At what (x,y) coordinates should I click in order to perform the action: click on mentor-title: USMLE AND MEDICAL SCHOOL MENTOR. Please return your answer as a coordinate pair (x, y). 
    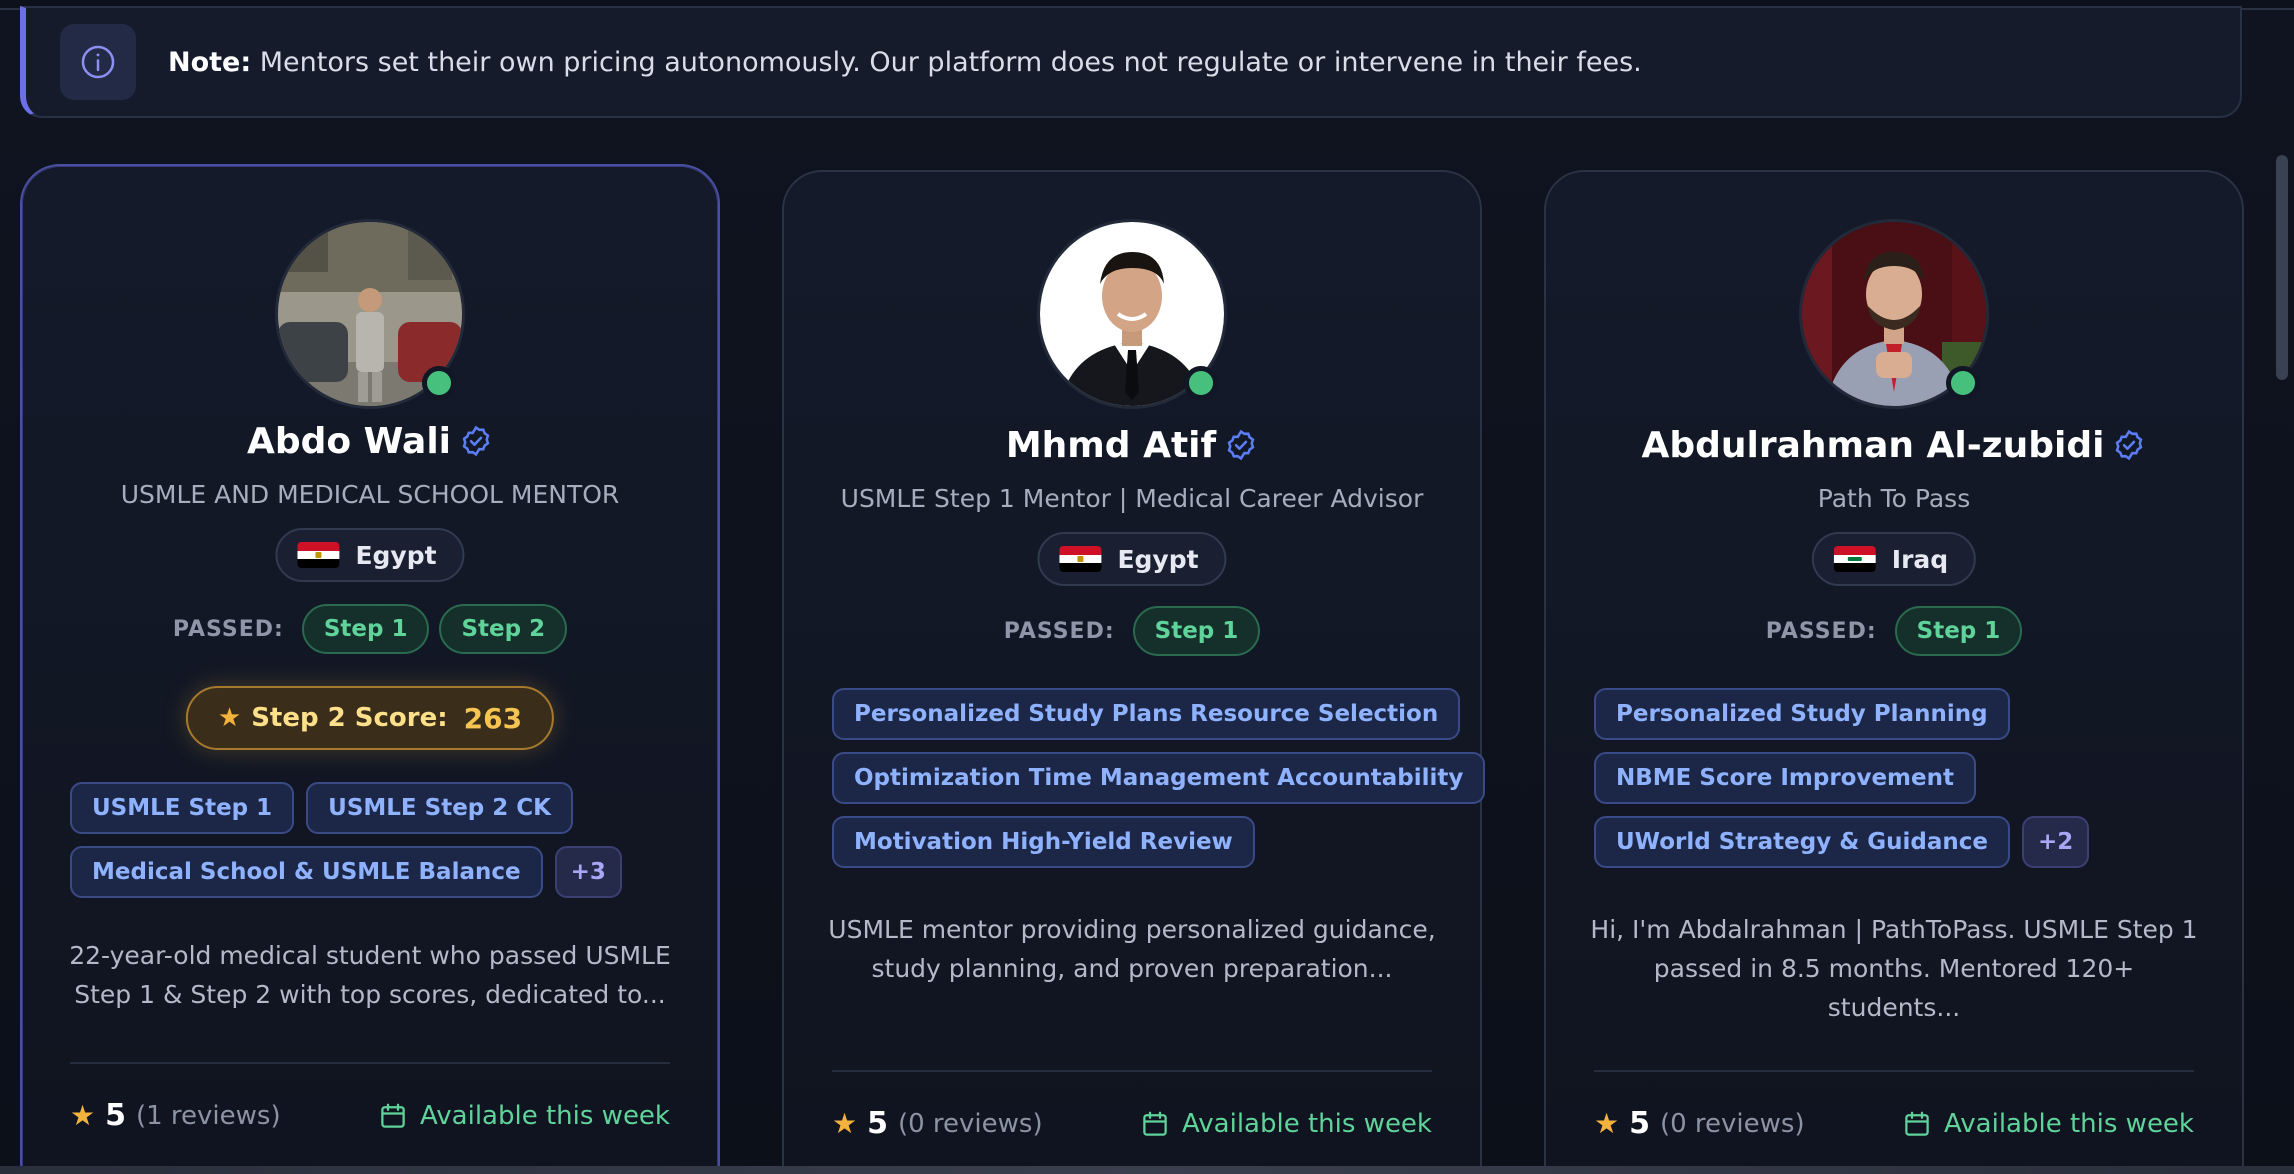
    Looking at the image, I should click on (370, 494).